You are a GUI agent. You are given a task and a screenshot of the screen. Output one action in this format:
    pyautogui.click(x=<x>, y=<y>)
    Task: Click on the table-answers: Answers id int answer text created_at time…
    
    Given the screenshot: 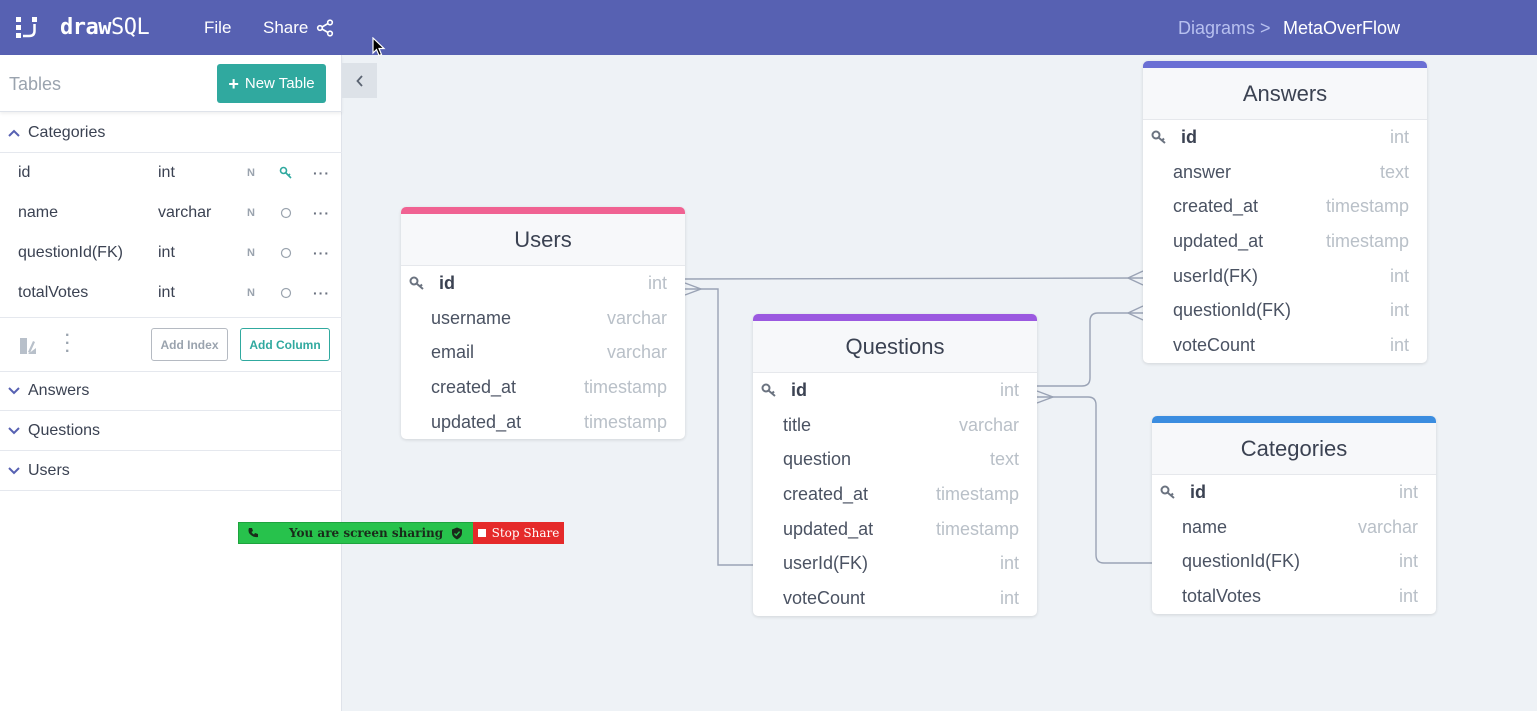 What is the action you would take?
    pyautogui.click(x=1285, y=212)
    